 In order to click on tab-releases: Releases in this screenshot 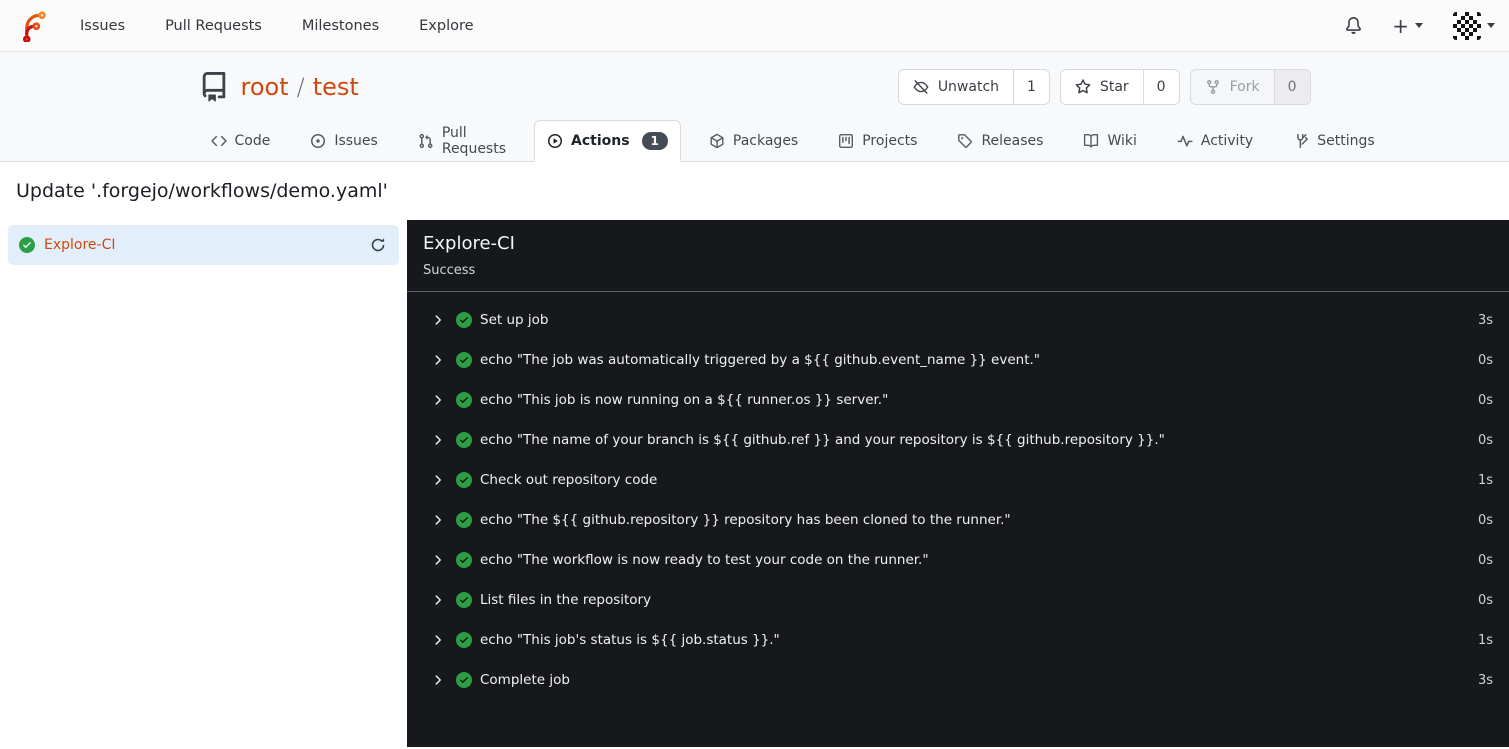, I will do `click(1000, 140)`.